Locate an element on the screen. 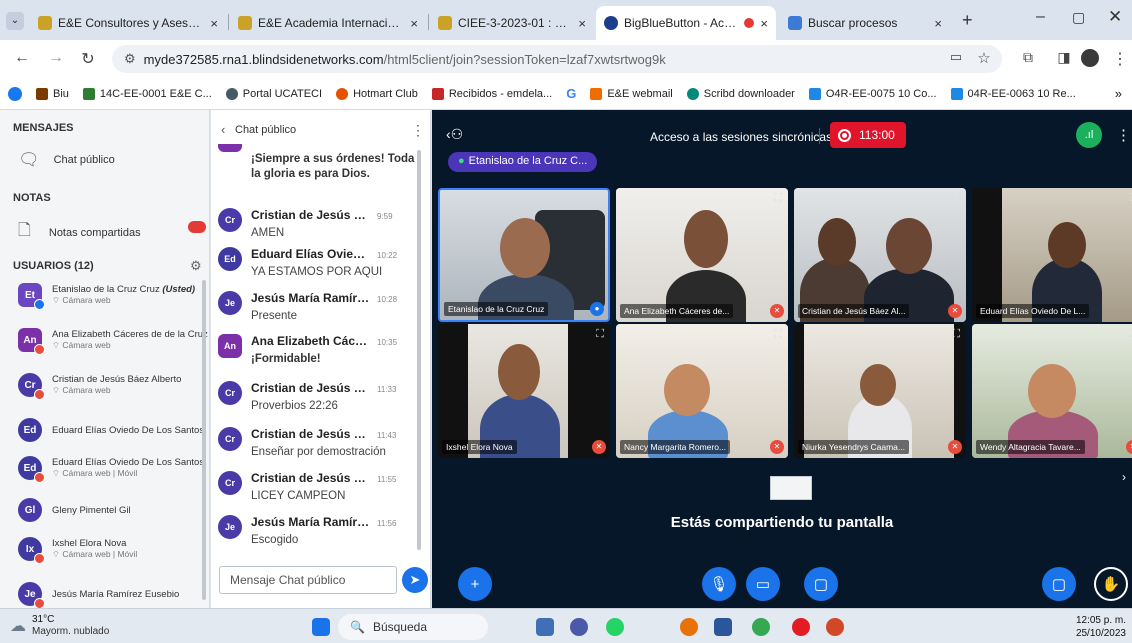  more-bookmarks-icon: » is located at coordinates (1118, 93).